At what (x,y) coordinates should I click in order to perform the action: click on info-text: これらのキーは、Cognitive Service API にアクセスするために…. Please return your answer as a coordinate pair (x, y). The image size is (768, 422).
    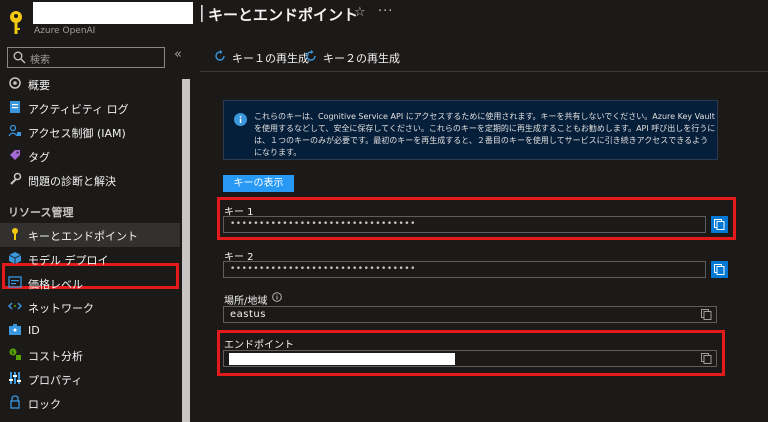
    Looking at the image, I should click on (485, 134).